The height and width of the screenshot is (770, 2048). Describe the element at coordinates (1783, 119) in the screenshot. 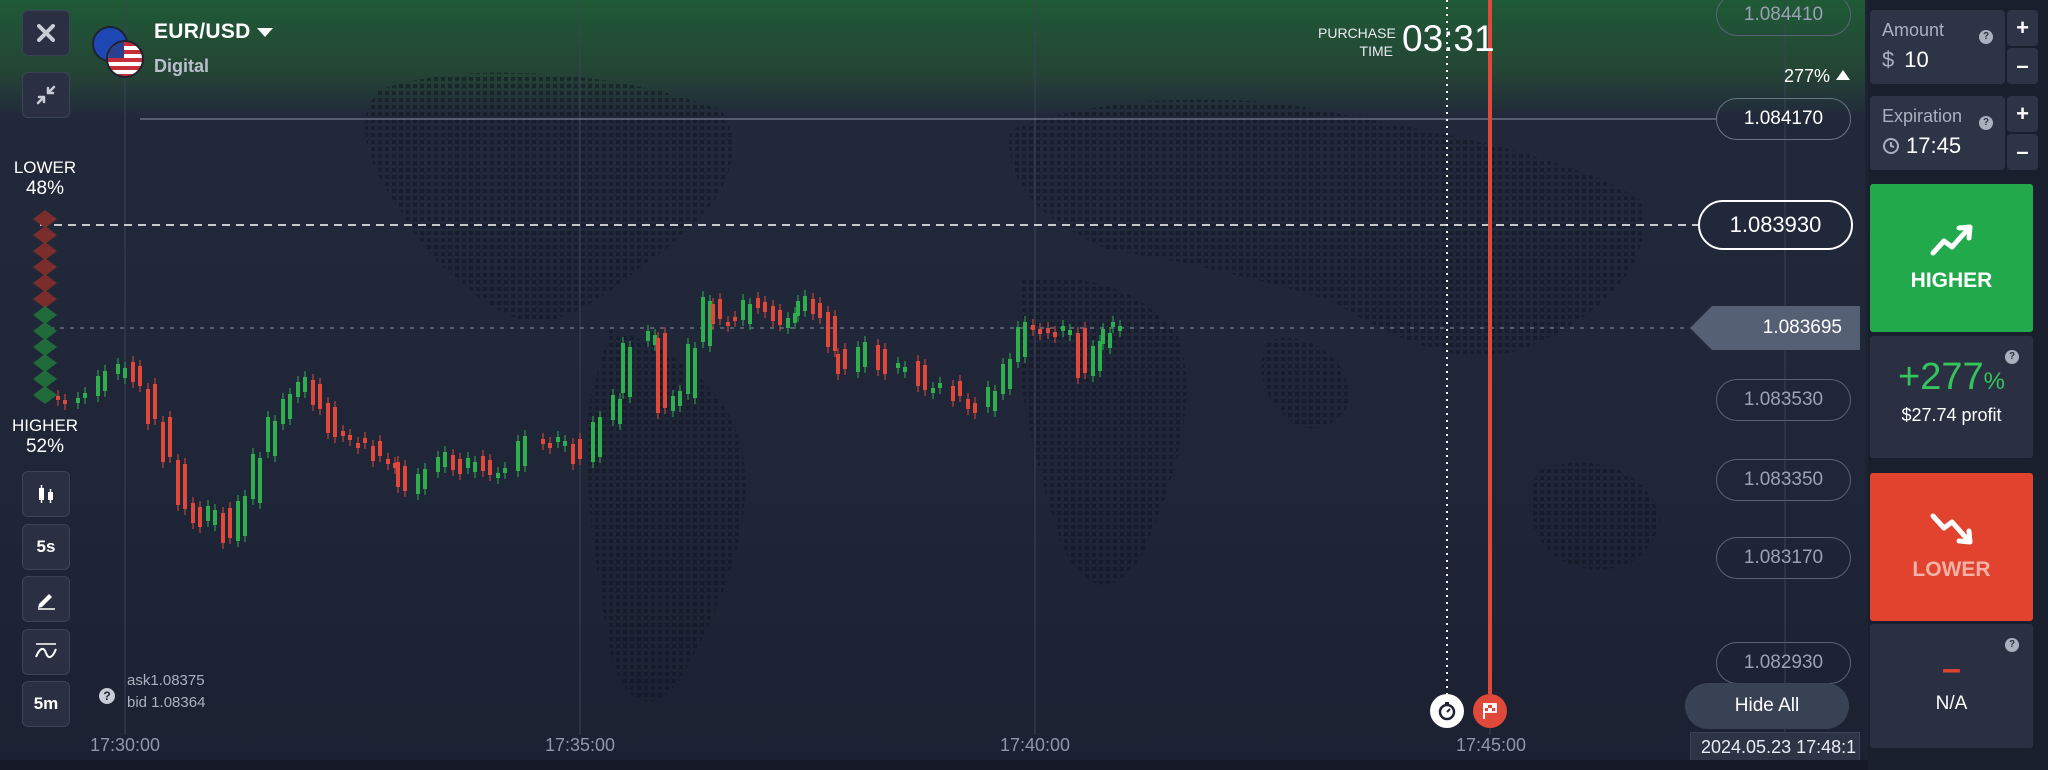

I see `price-level: 1.084170` at that location.